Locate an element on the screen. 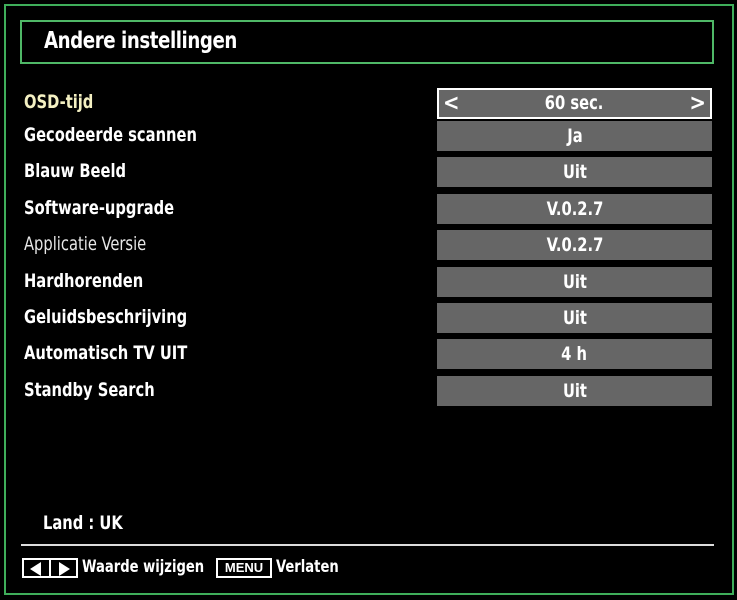  setting-value: 4 h is located at coordinates (574, 354).